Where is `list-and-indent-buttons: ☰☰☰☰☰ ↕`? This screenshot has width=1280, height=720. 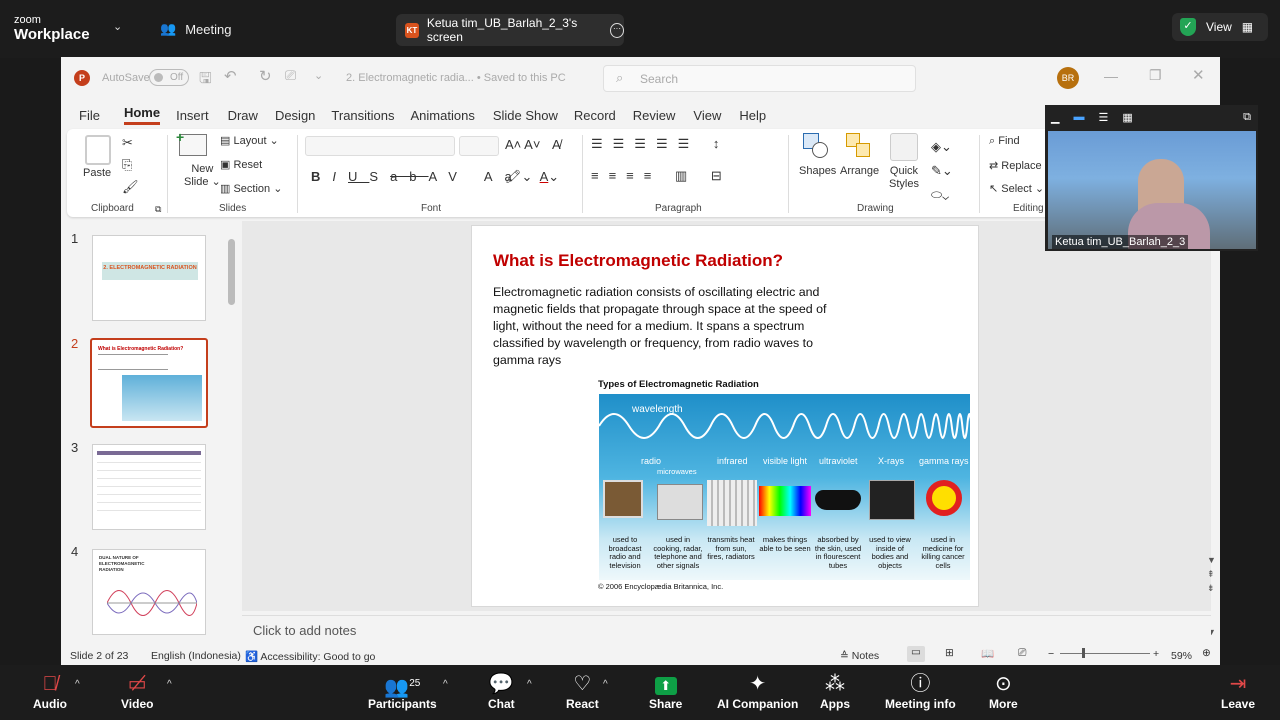
list-and-indent-buttons: ☰☰☰☰☰ ↕ is located at coordinates (660, 144).